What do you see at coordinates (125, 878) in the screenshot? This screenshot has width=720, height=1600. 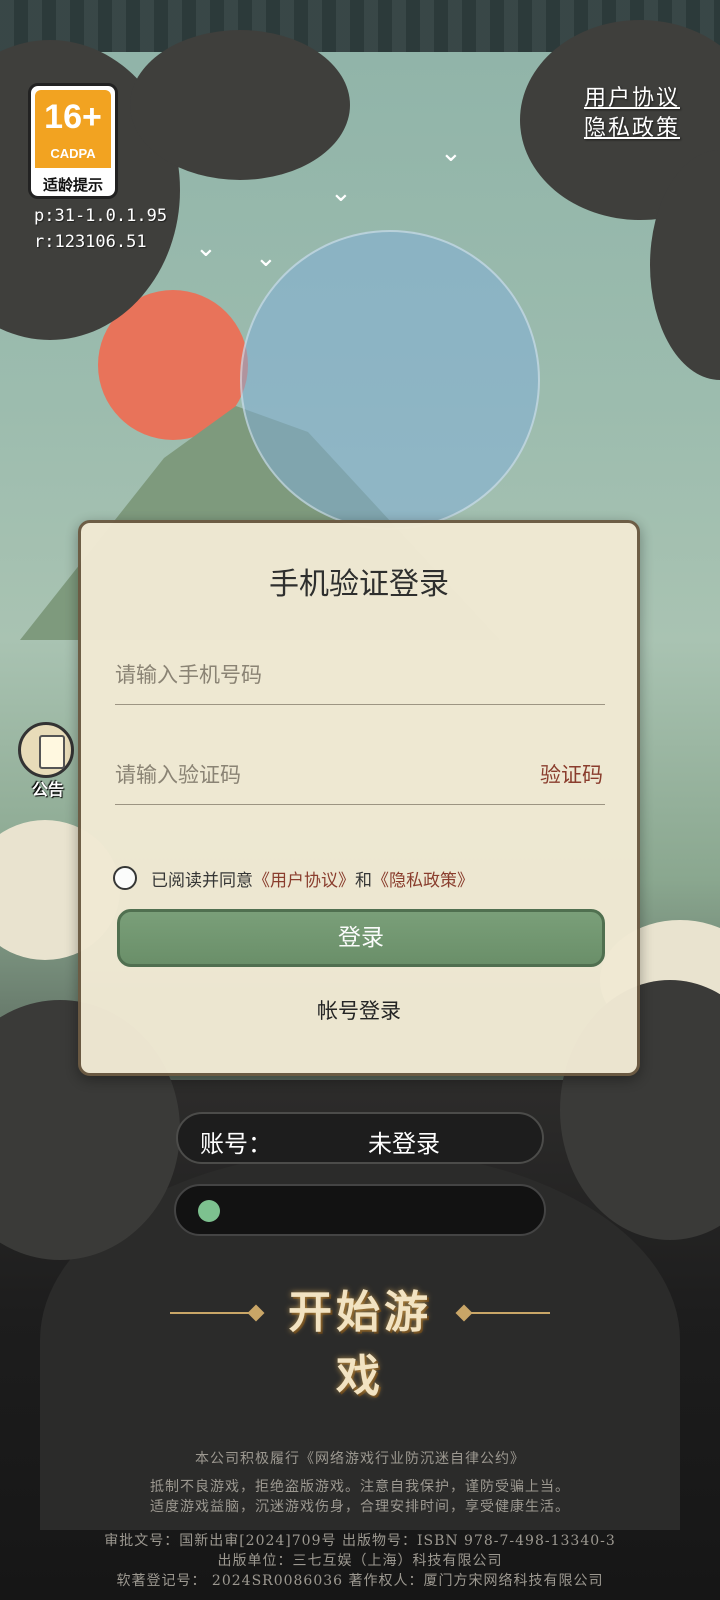 I see `agreement-checkbox` at bounding box center [125, 878].